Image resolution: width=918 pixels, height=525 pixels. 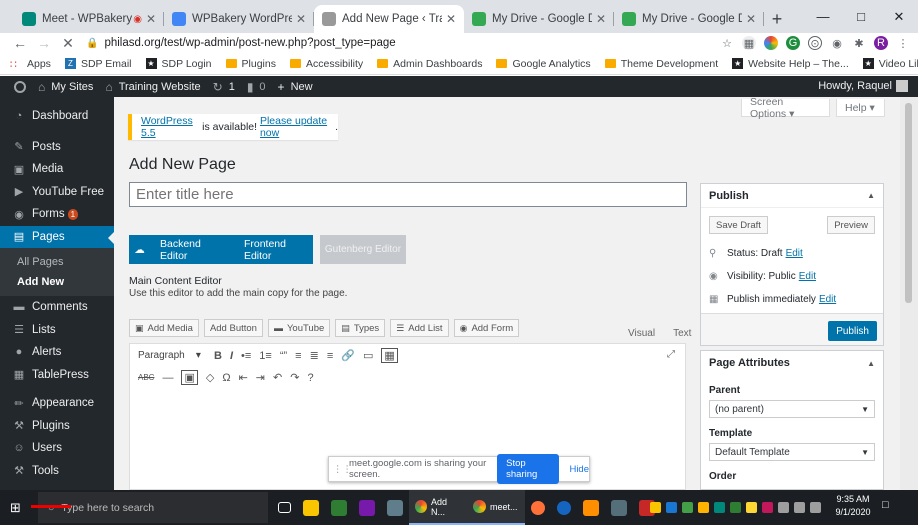 I want to click on bookmark-item: Theme Development, so click(x=661, y=64).